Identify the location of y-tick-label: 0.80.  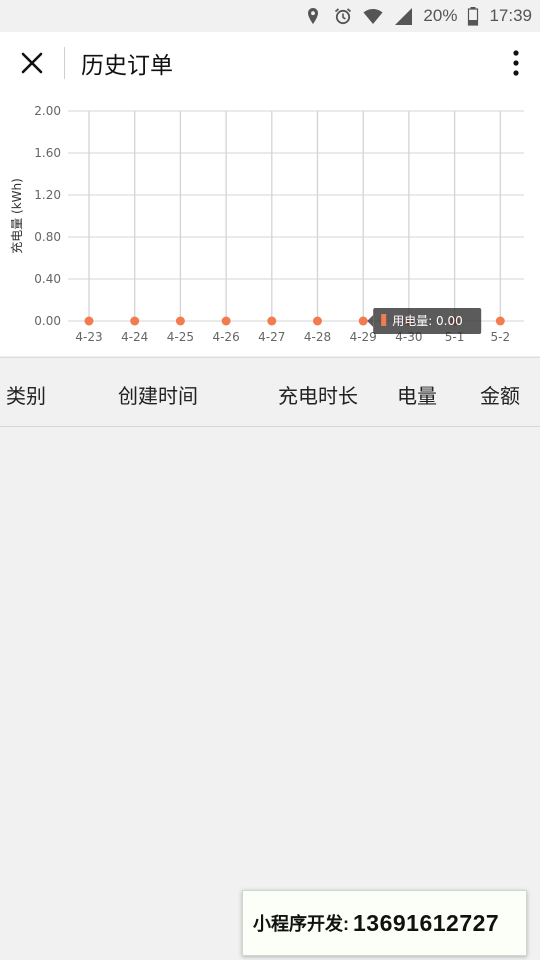
(47, 237).